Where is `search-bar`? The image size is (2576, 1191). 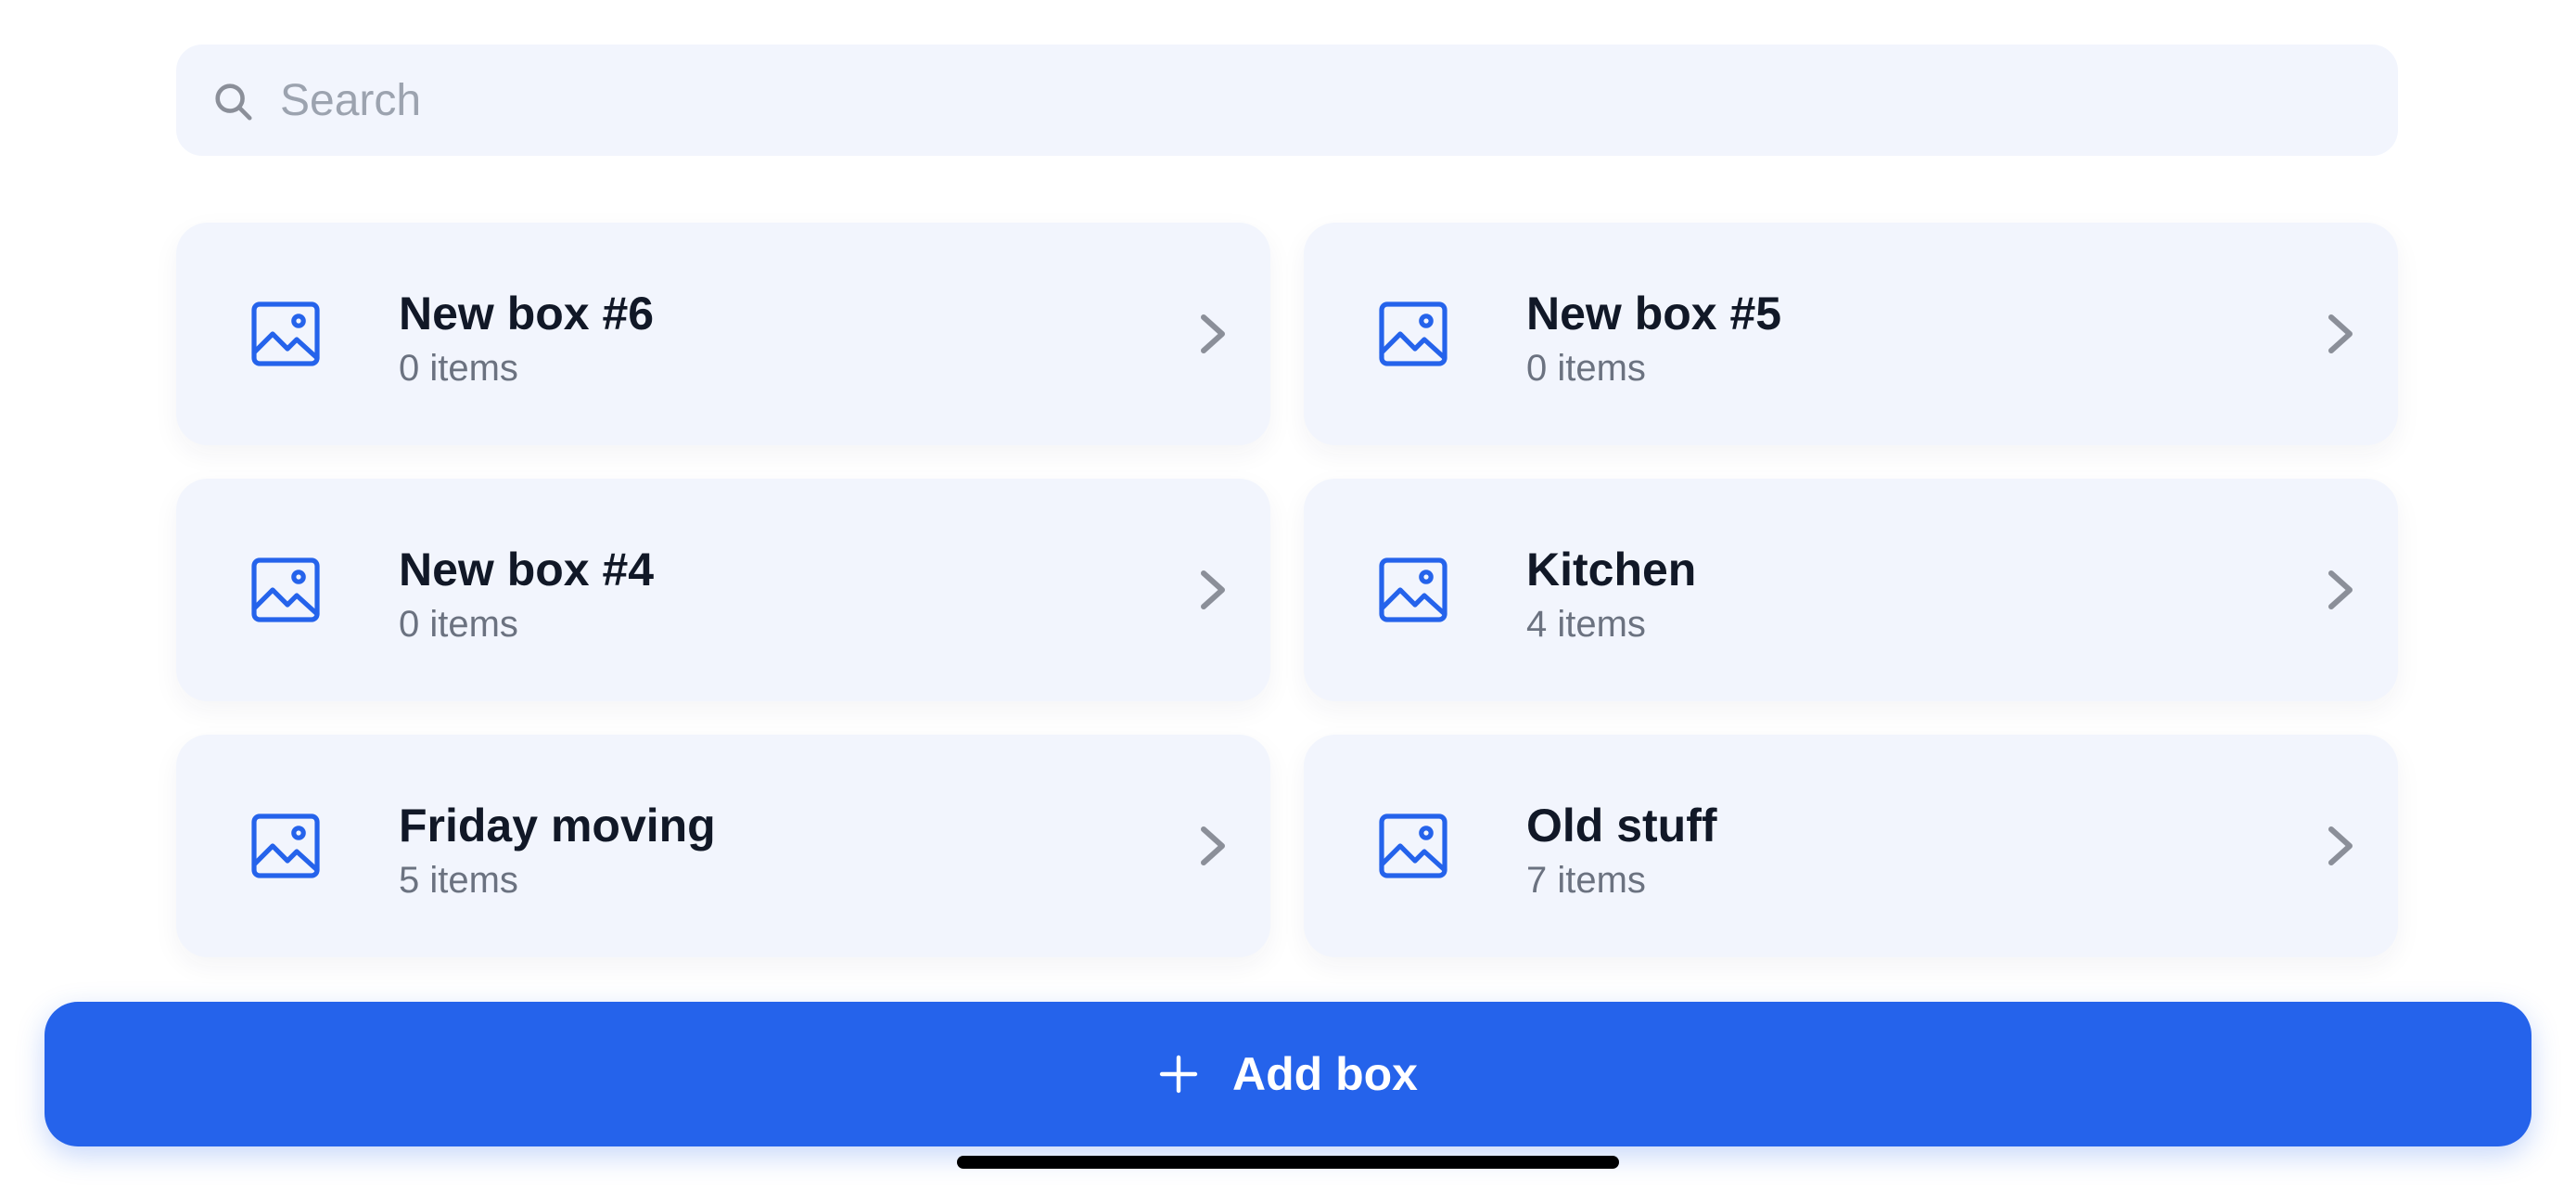 search-bar is located at coordinates (1287, 100).